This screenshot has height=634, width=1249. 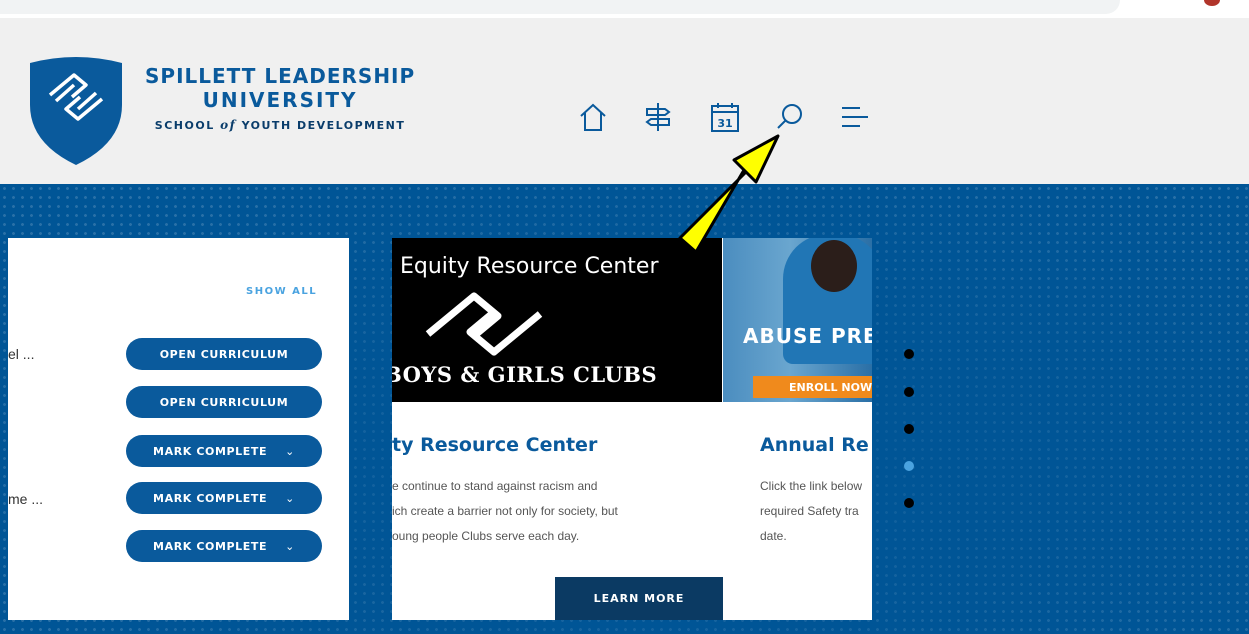 What do you see at coordinates (811, 486) in the screenshot?
I see `slide-2-line: Click the link below` at bounding box center [811, 486].